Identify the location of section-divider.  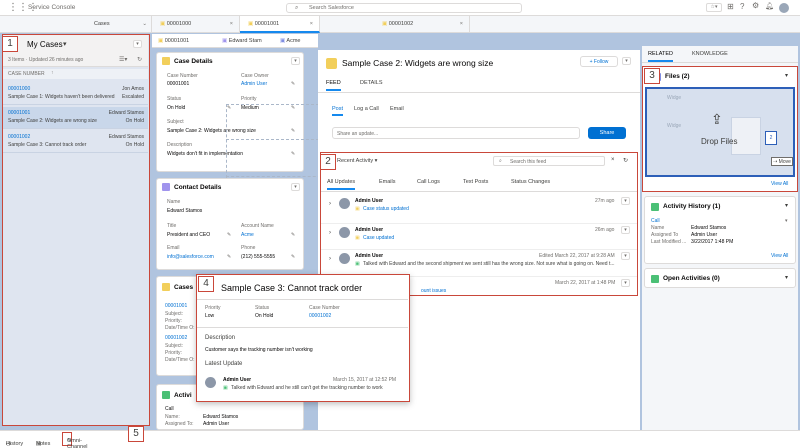
(302, 327).